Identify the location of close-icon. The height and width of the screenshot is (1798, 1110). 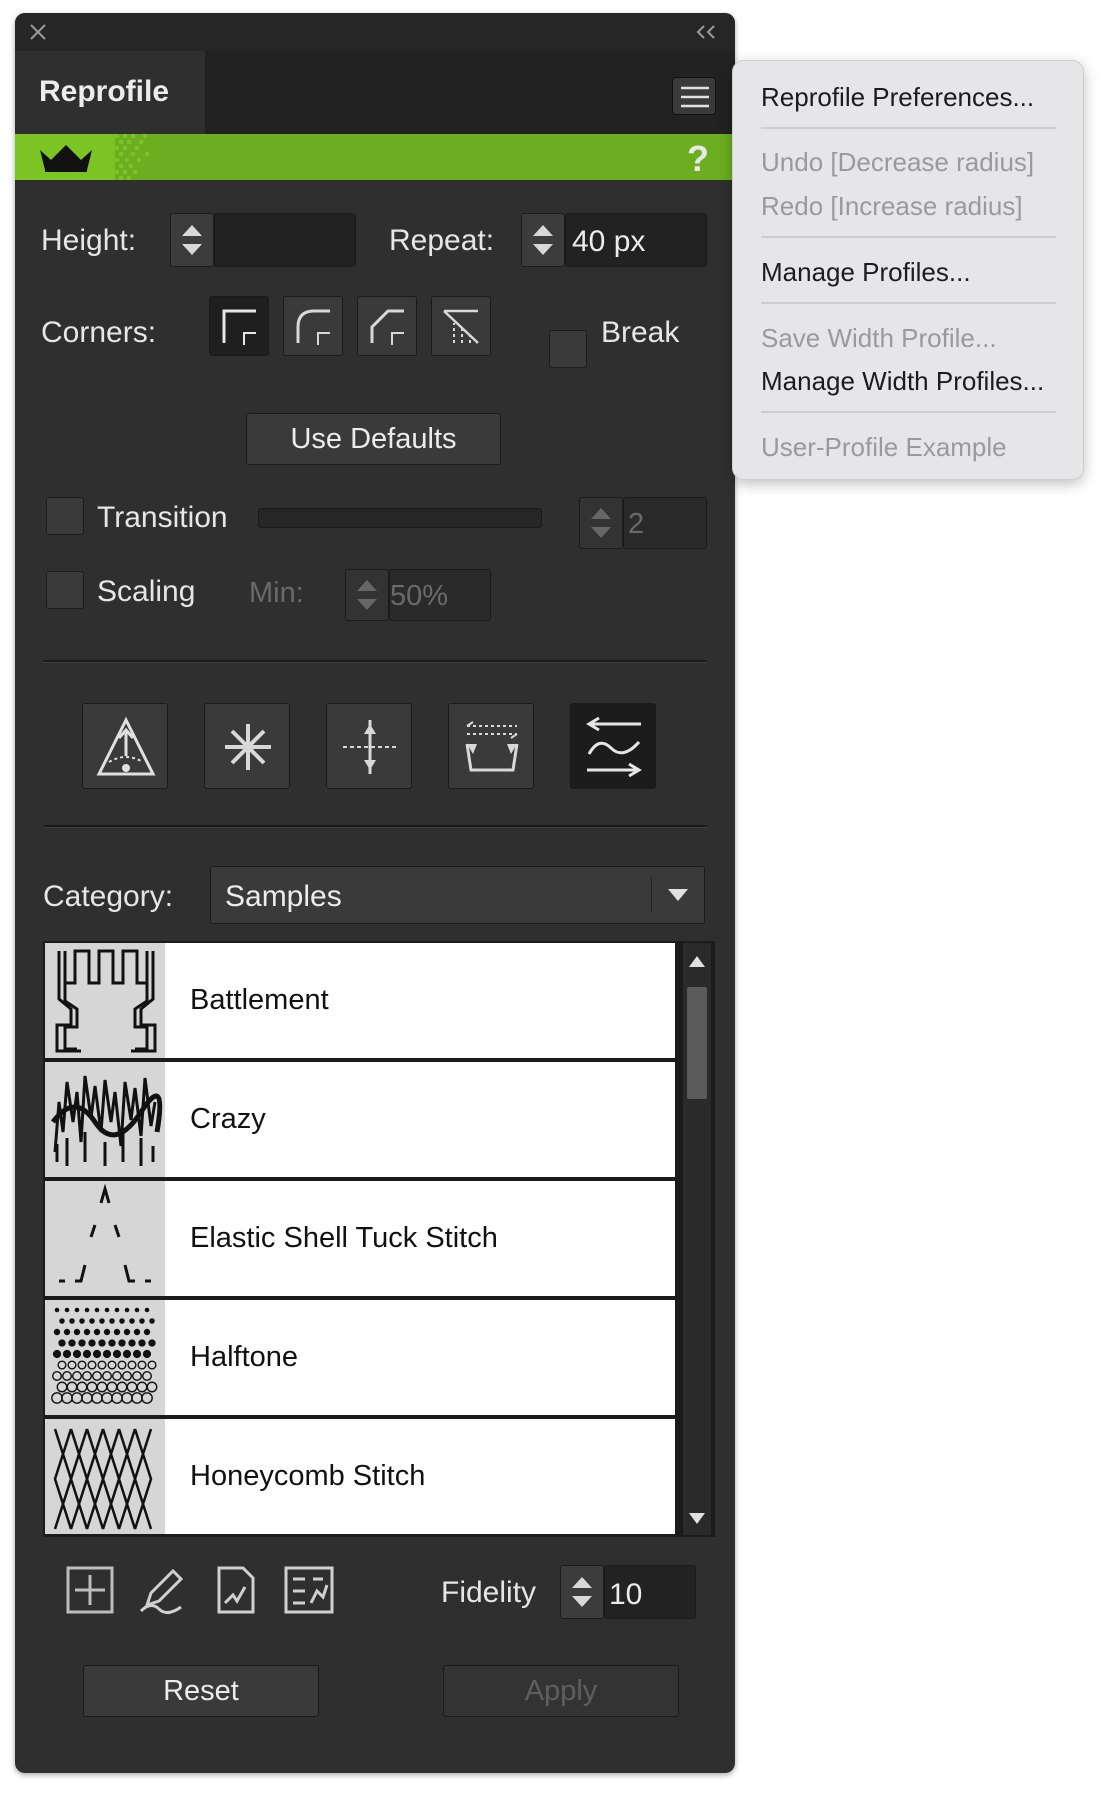
(38, 32).